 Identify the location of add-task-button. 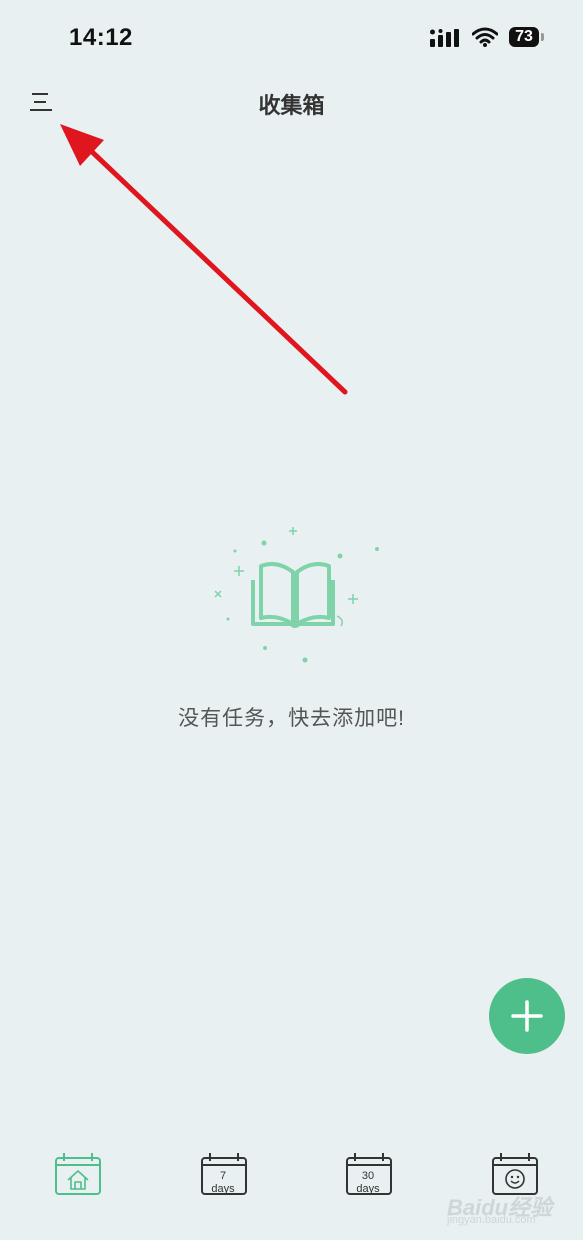
(527, 1016).